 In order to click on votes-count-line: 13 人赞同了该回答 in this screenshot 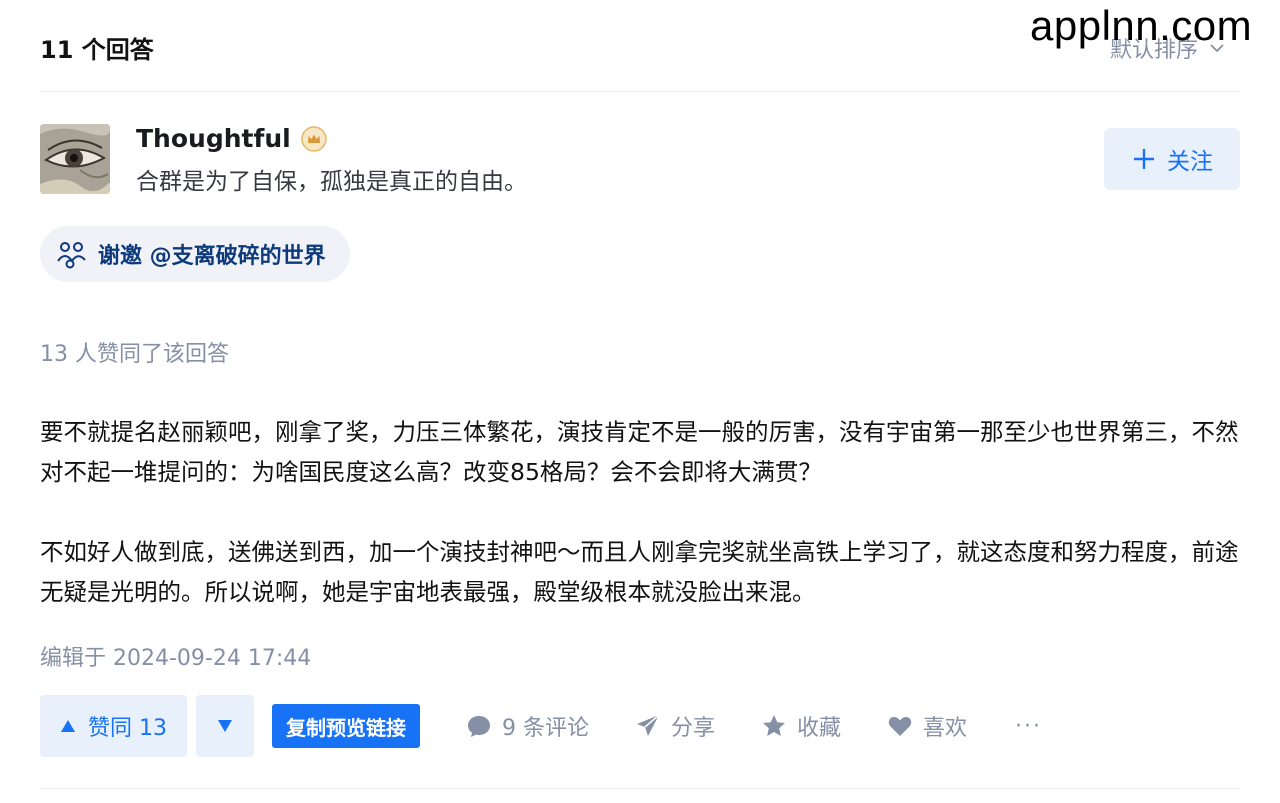, I will do `click(134, 354)`.